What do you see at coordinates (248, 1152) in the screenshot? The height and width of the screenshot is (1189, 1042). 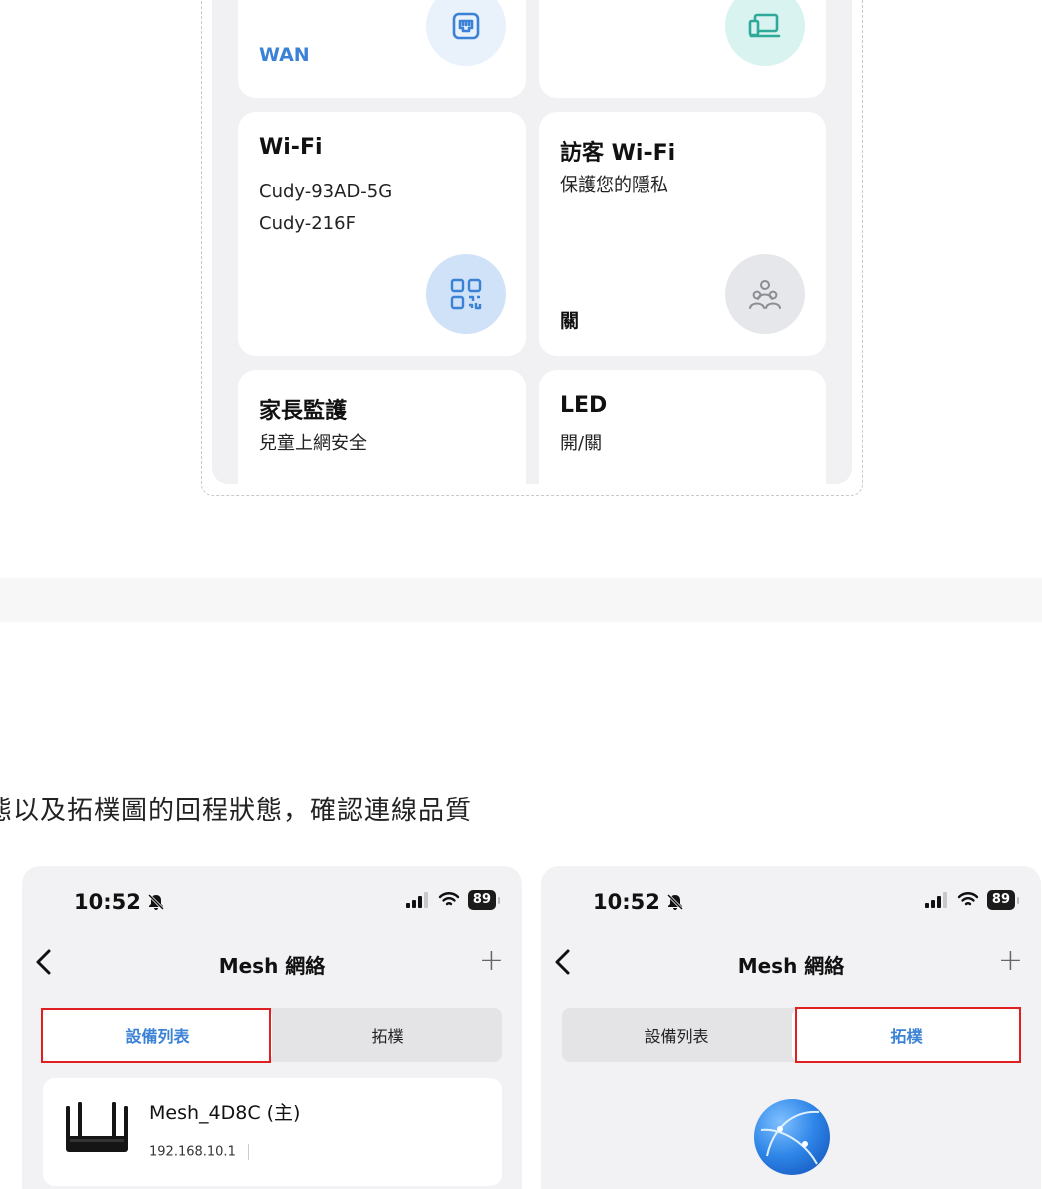 I see `ip-separator` at bounding box center [248, 1152].